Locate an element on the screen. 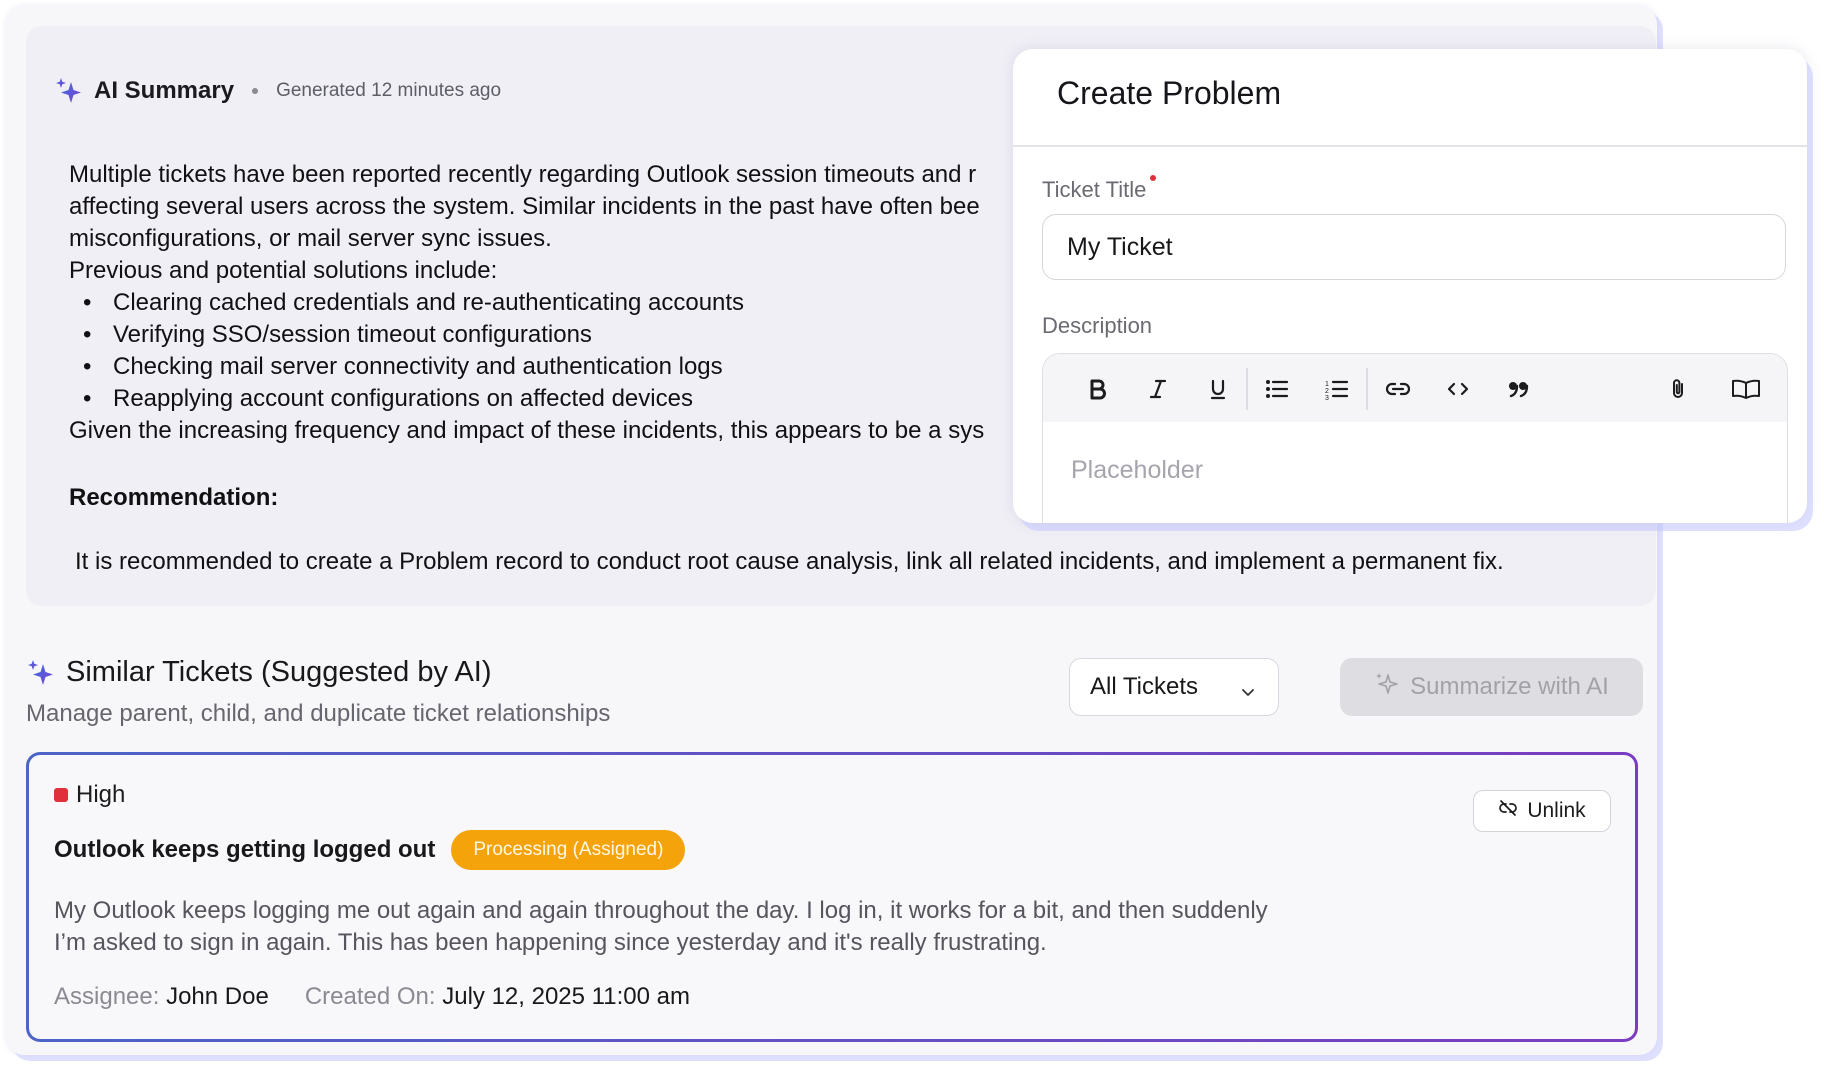 This screenshot has height=1071, width=1824. book-icon is located at coordinates (1746, 389).